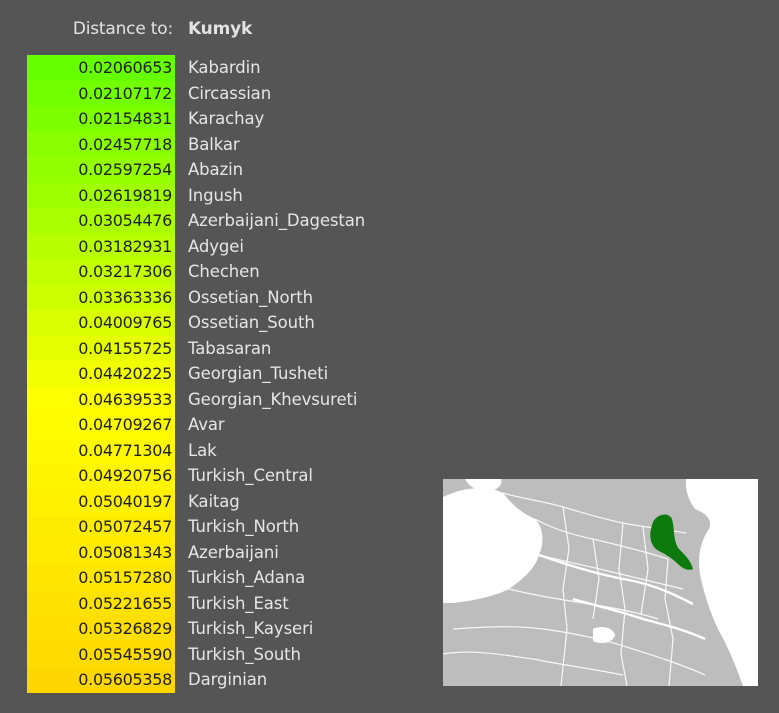 The width and height of the screenshot is (779, 713). Describe the element at coordinates (257, 425) in the screenshot. I see `table-row: 0.04709267 Avar` at that location.